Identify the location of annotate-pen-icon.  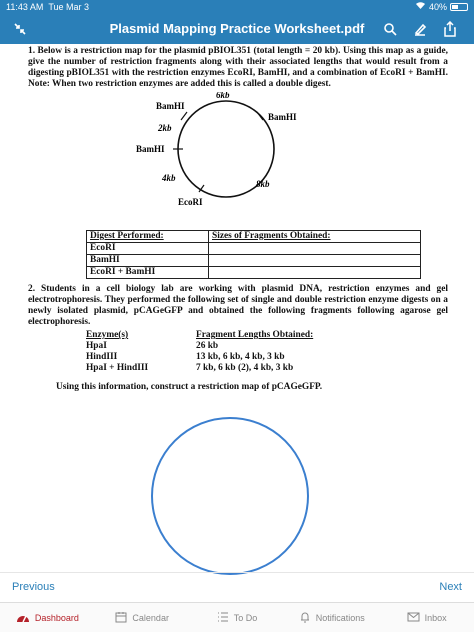
(420, 29).